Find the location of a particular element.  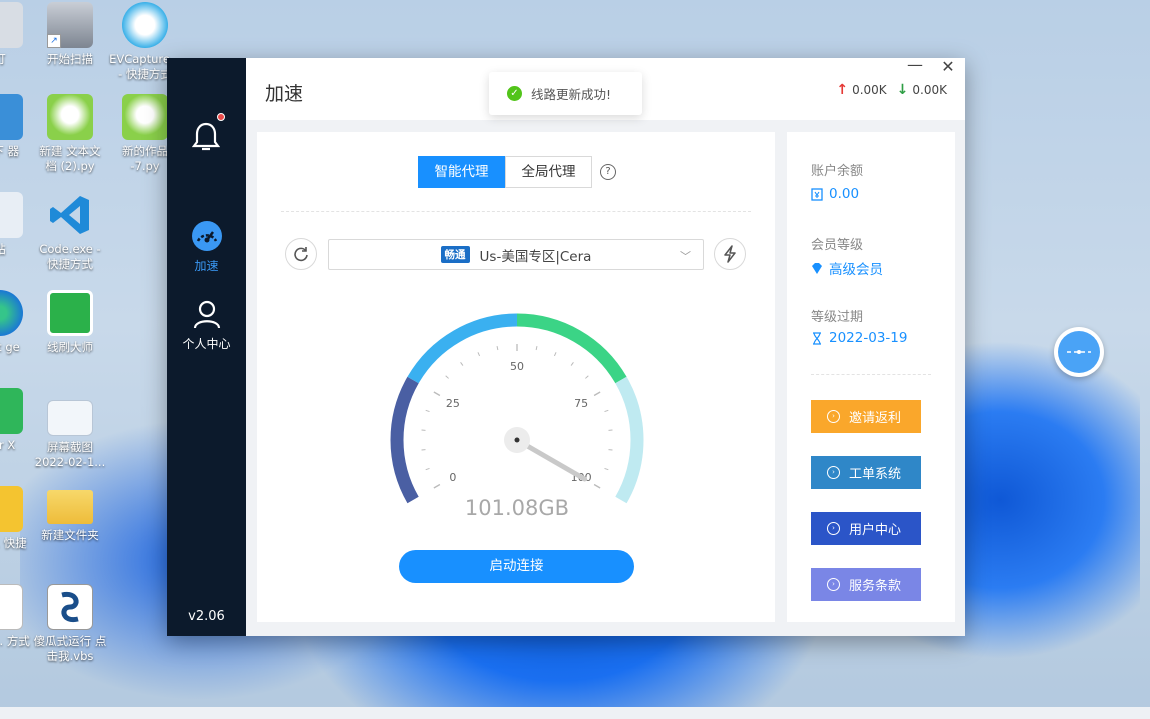

button-label: 邀请返利 is located at coordinates (875, 418).